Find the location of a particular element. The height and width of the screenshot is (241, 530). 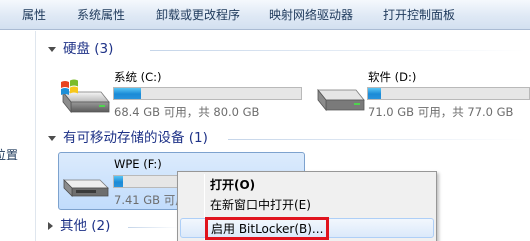

group-title: 硬盘 (3) is located at coordinates (88, 49).